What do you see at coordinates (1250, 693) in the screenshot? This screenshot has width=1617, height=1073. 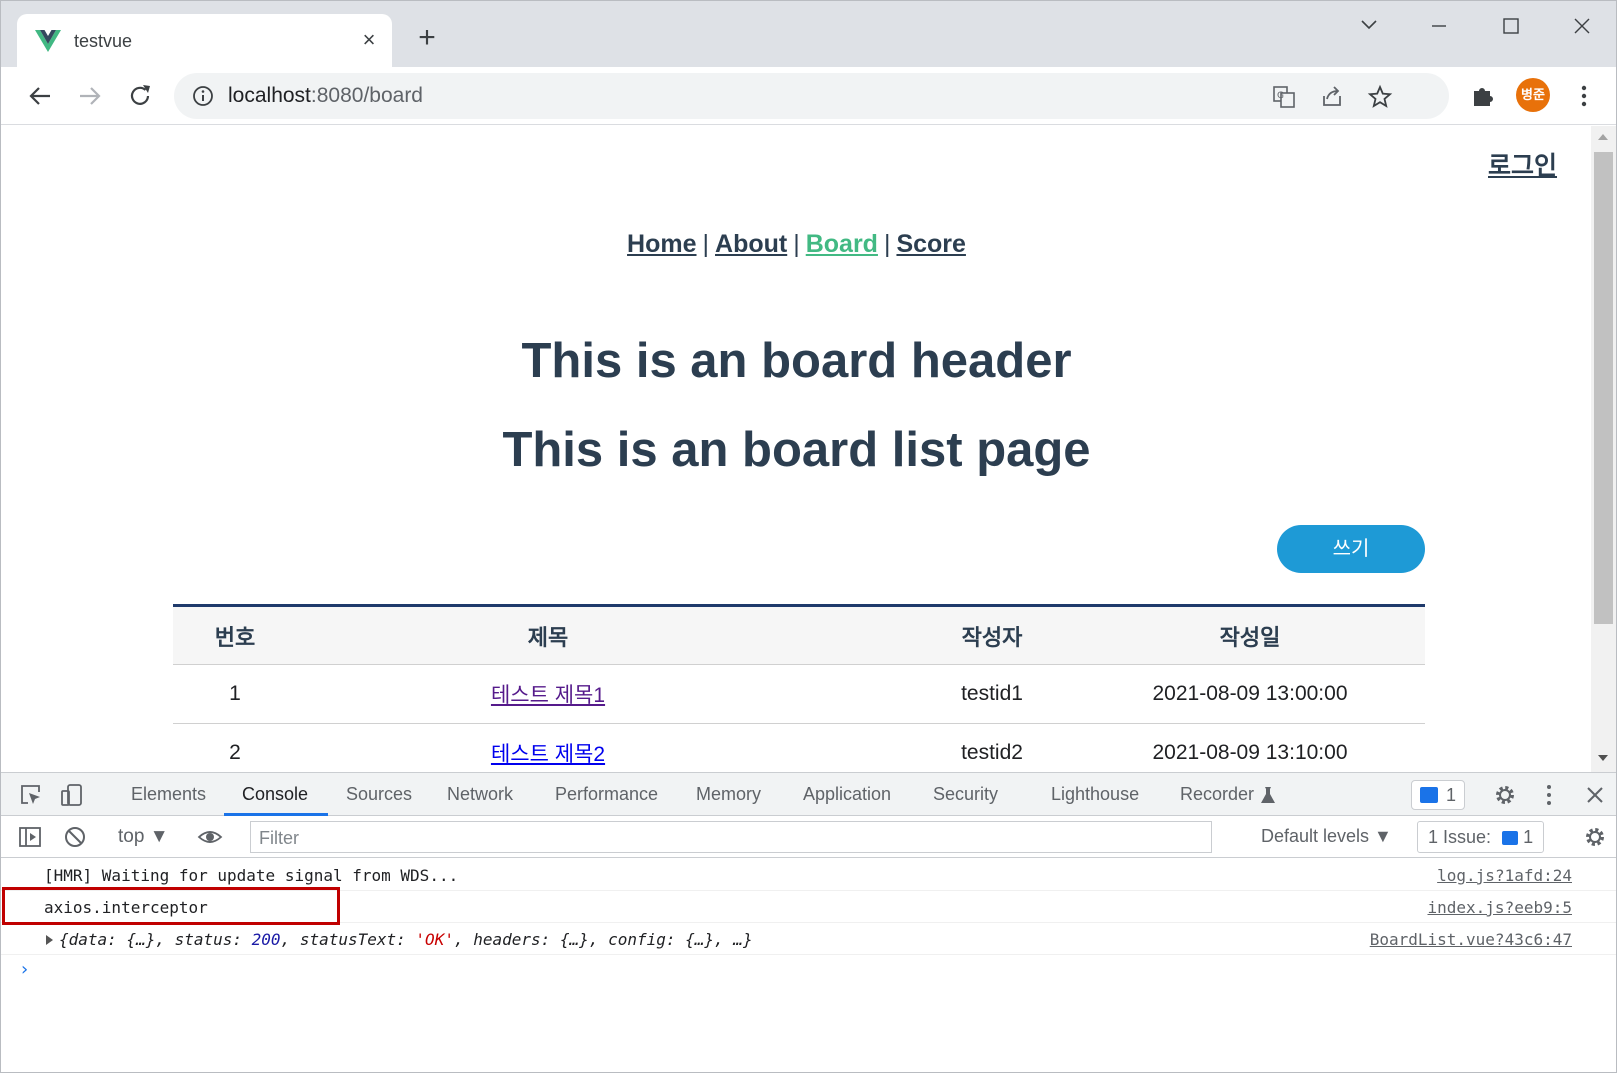 I see `row-date: 2021-08-09 13:00:00` at bounding box center [1250, 693].